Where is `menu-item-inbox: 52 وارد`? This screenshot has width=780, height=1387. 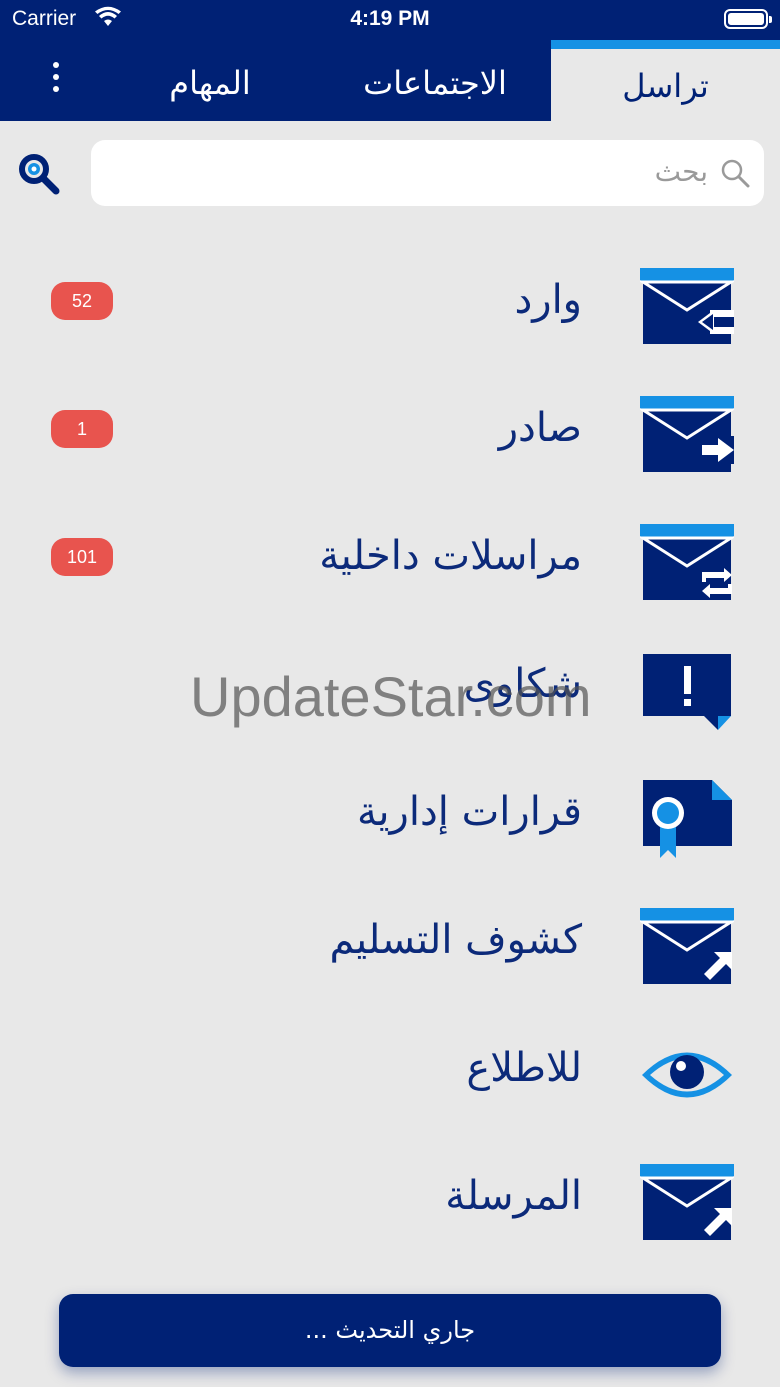 menu-item-inbox: 52 وارد is located at coordinates (390, 300).